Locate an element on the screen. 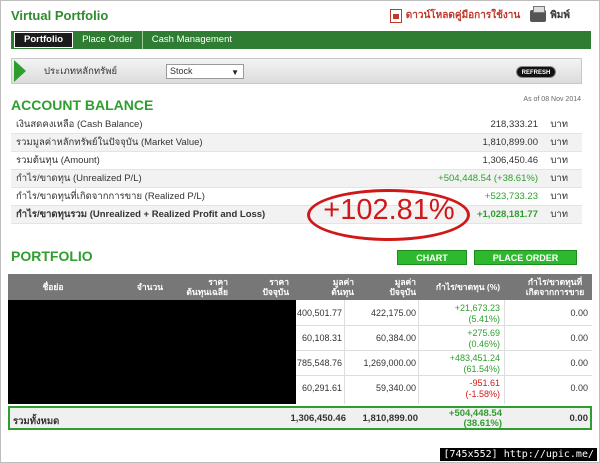 The image size is (600, 463). balance-label: รวมต้นทุน (Amount) is located at coordinates (58, 160).